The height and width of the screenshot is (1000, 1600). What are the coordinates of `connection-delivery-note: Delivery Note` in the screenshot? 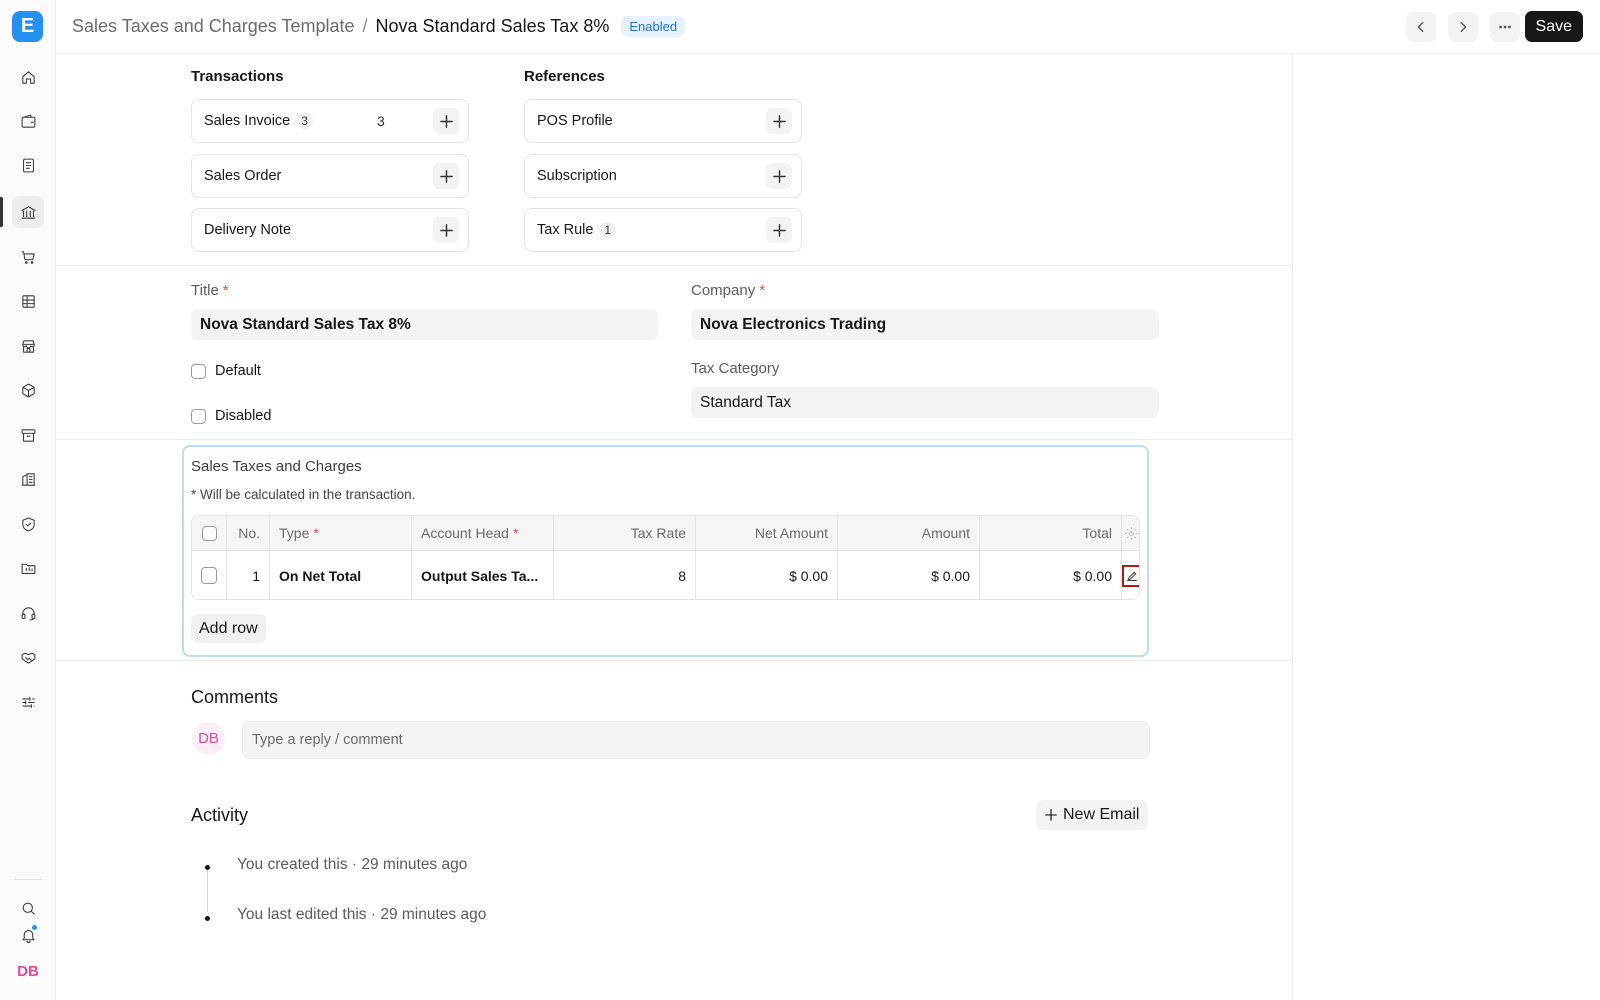 It's located at (330, 230).